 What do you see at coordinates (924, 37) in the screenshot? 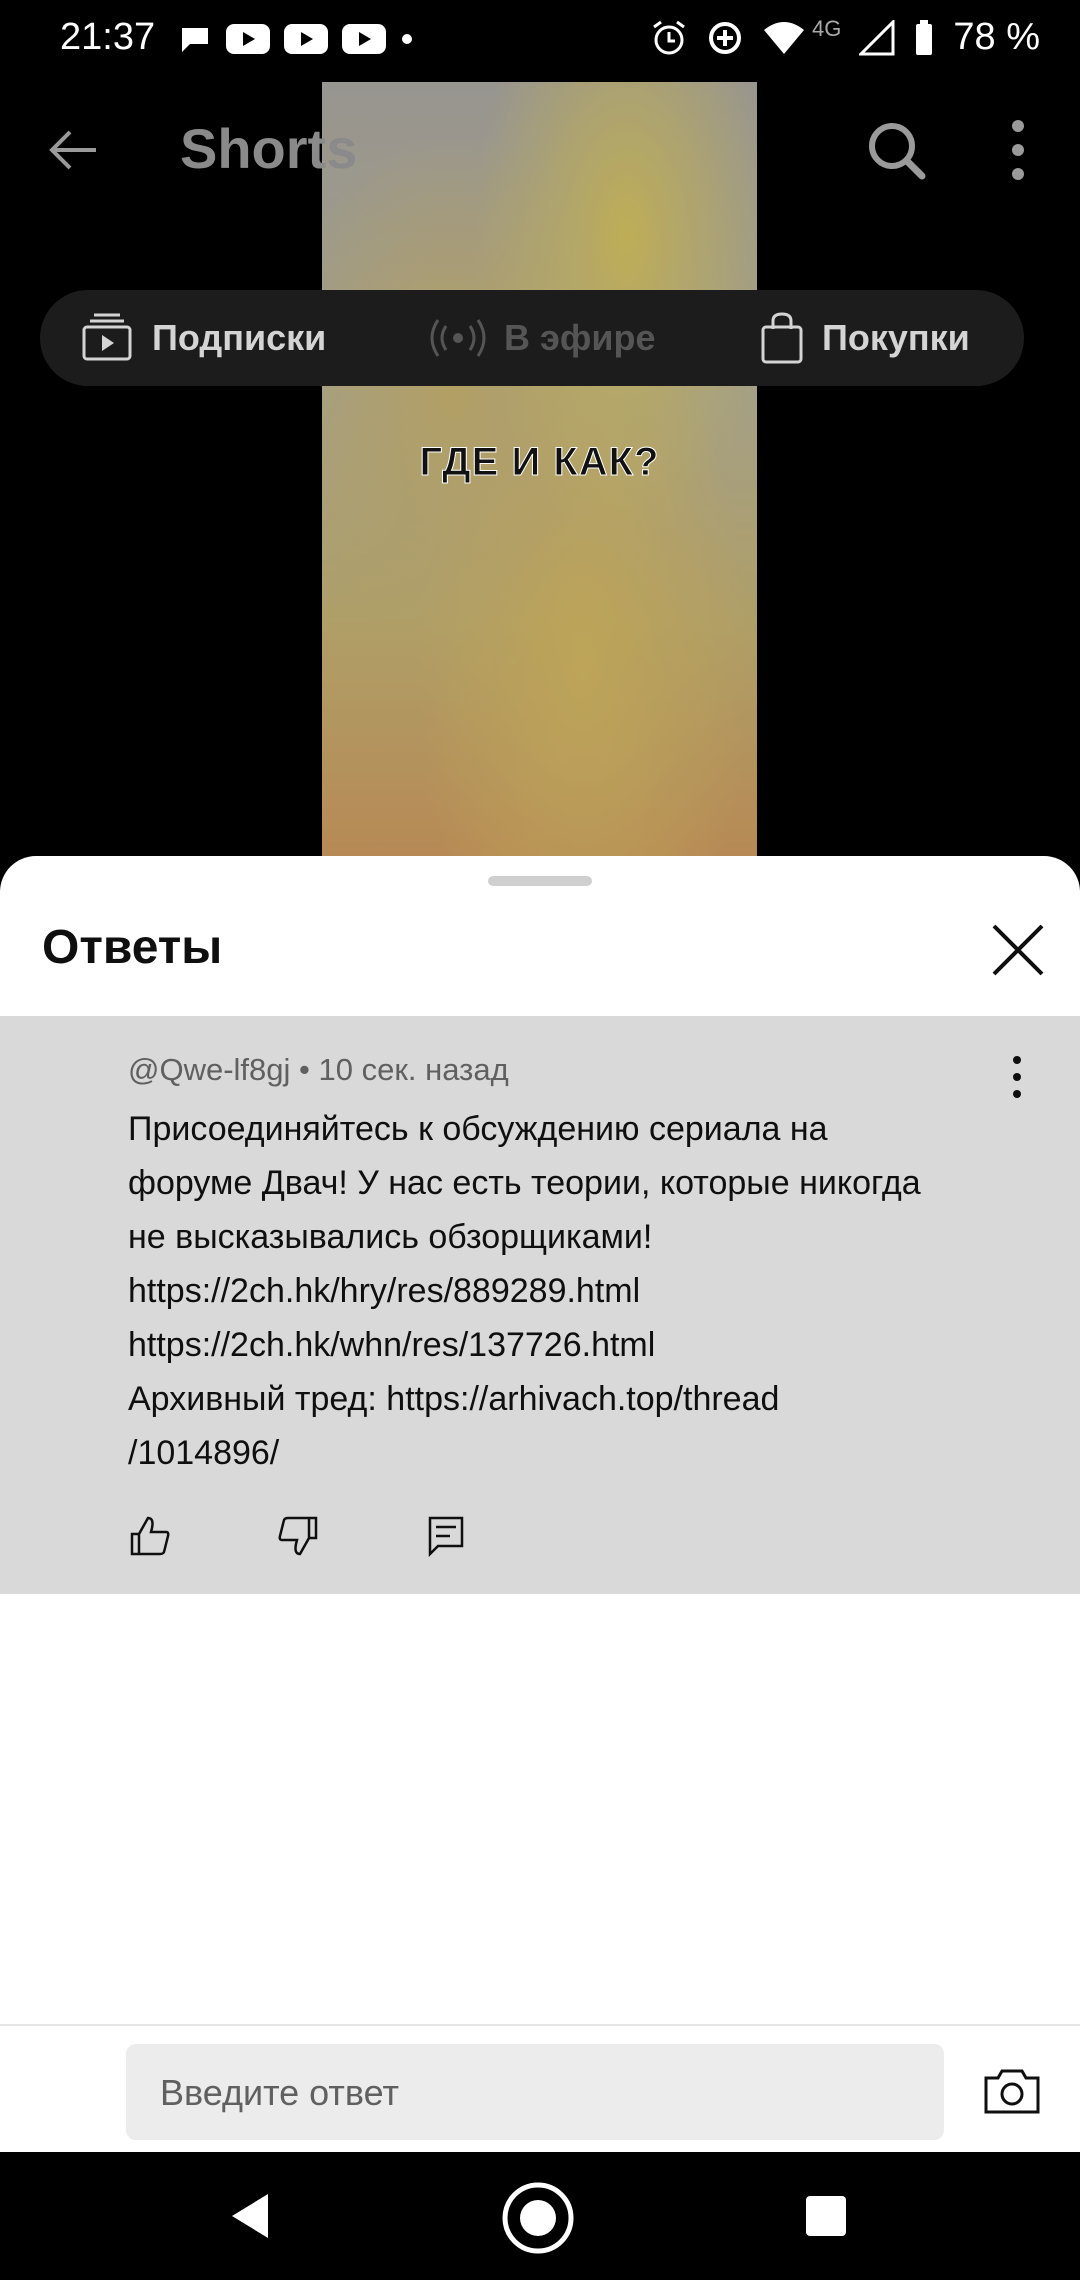
I see `battery-icon` at bounding box center [924, 37].